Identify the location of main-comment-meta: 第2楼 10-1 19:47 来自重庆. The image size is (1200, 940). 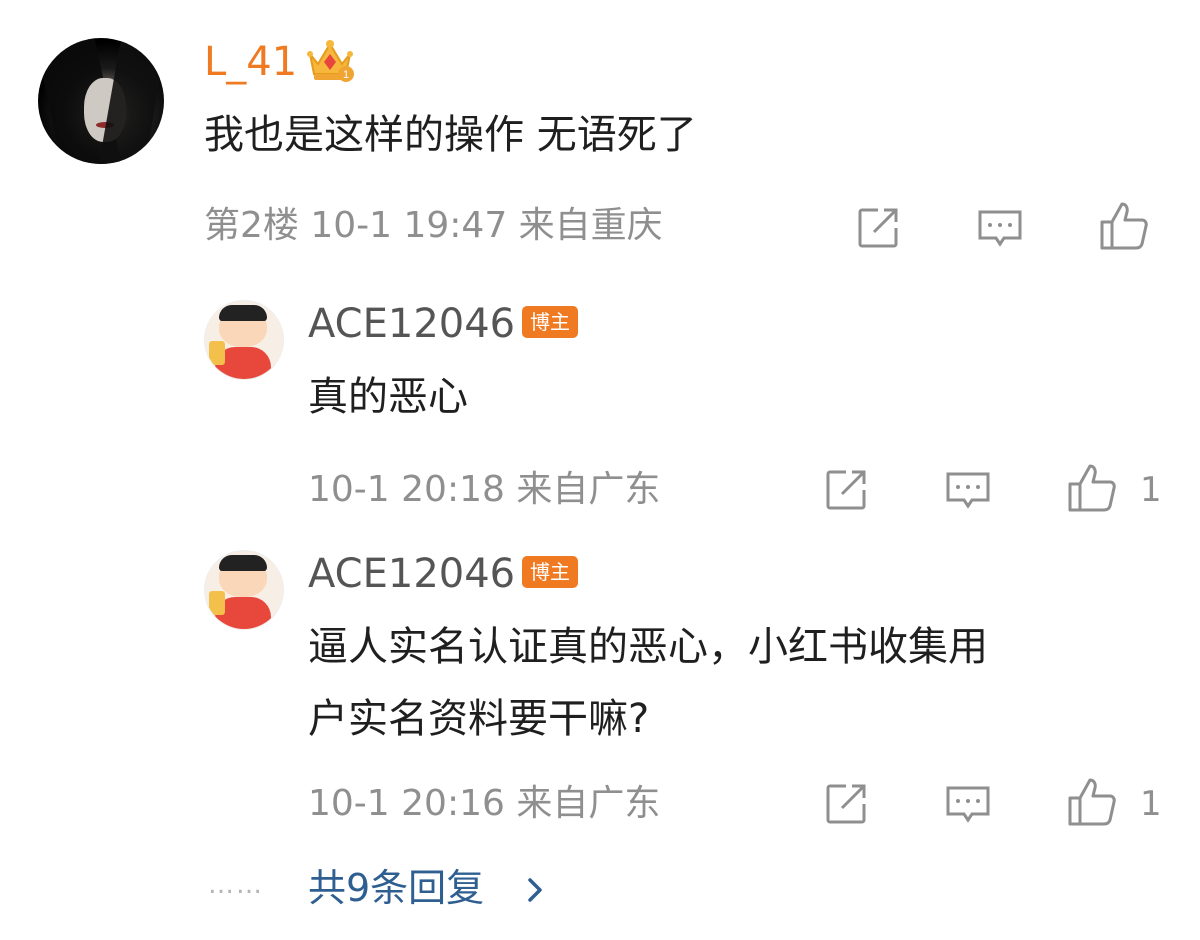
(433, 225).